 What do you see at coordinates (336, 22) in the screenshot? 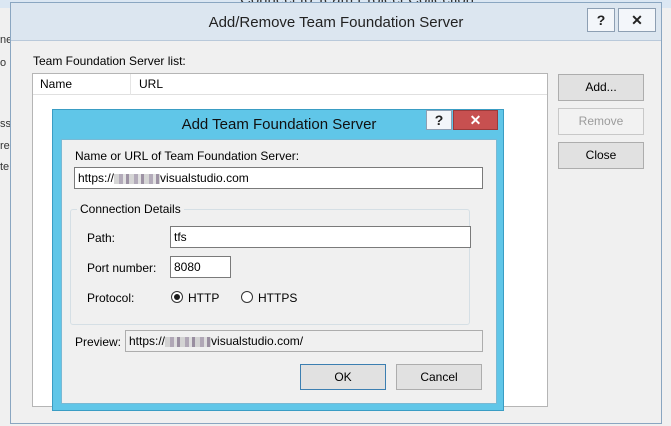
I see `add-remove-title: Add/Remove Team Foundation Server` at bounding box center [336, 22].